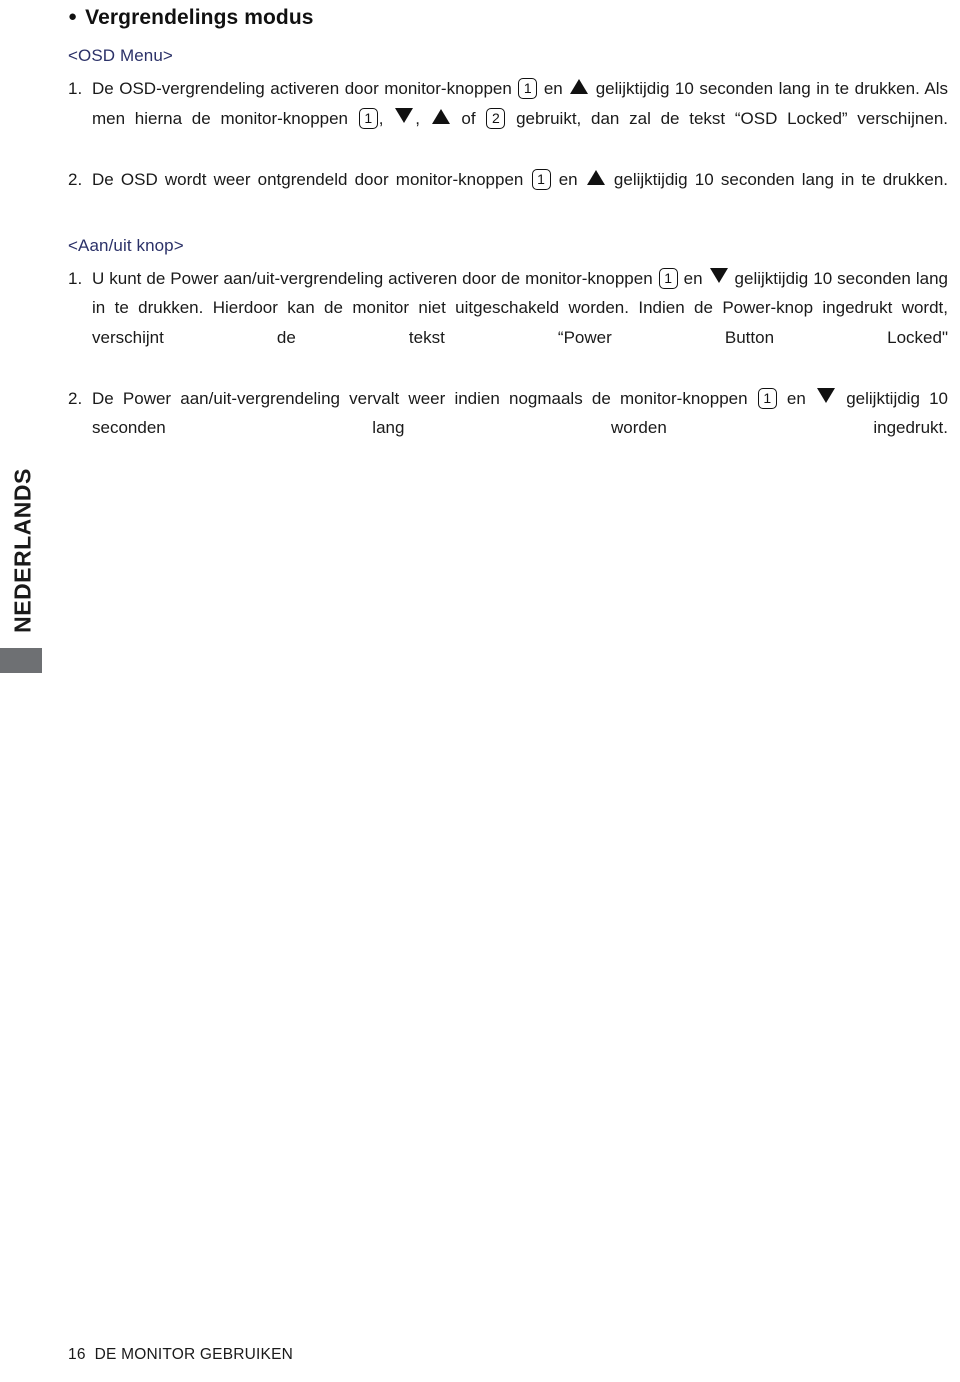 This screenshot has width=960, height=1382. What do you see at coordinates (21, 660) in the screenshot?
I see `section-tab-marker` at bounding box center [21, 660].